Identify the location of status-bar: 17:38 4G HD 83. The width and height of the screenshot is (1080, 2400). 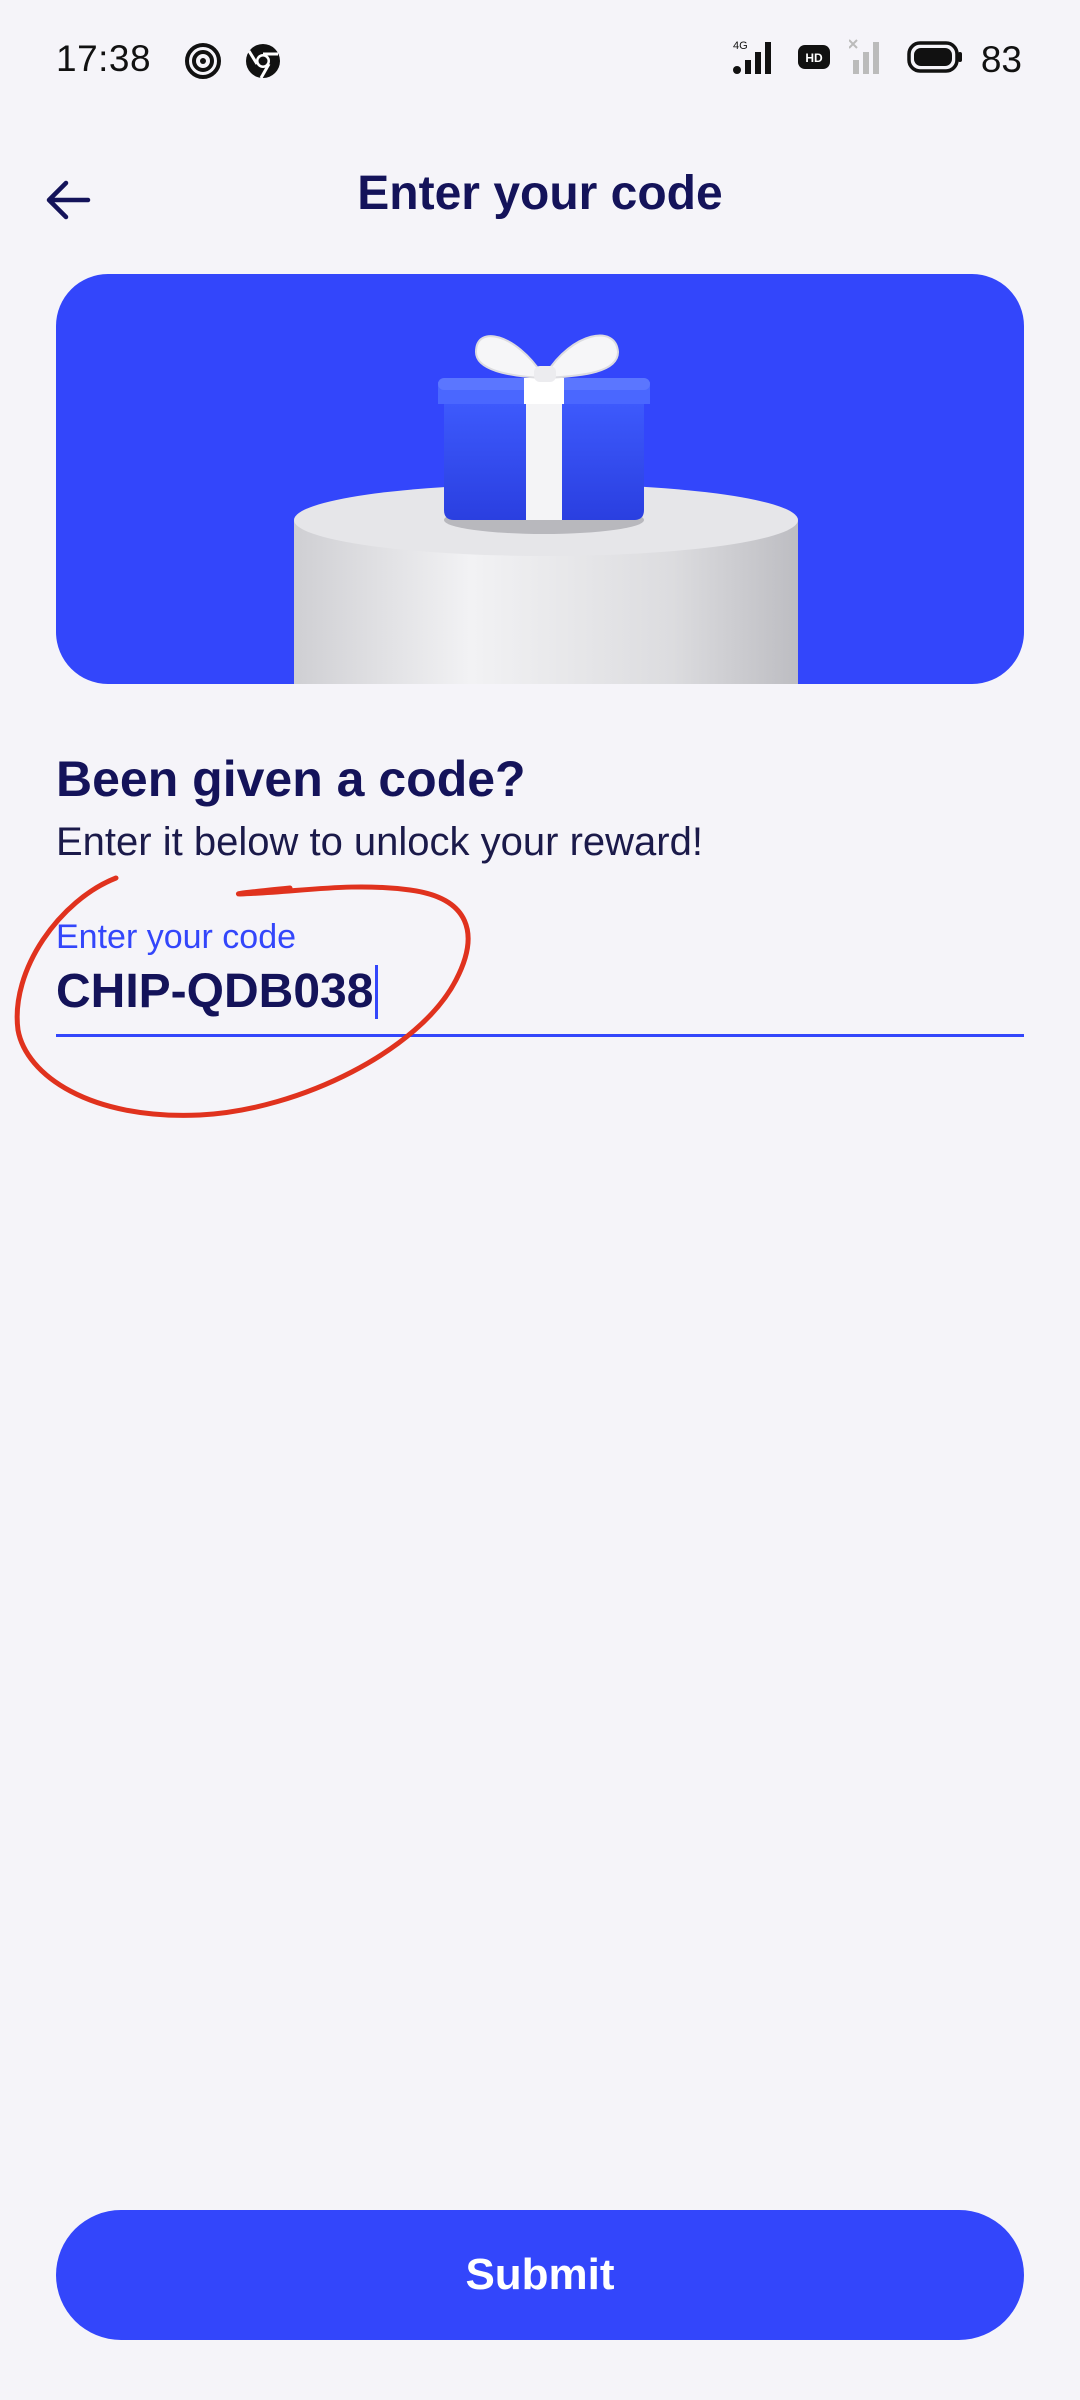
(540, 60).